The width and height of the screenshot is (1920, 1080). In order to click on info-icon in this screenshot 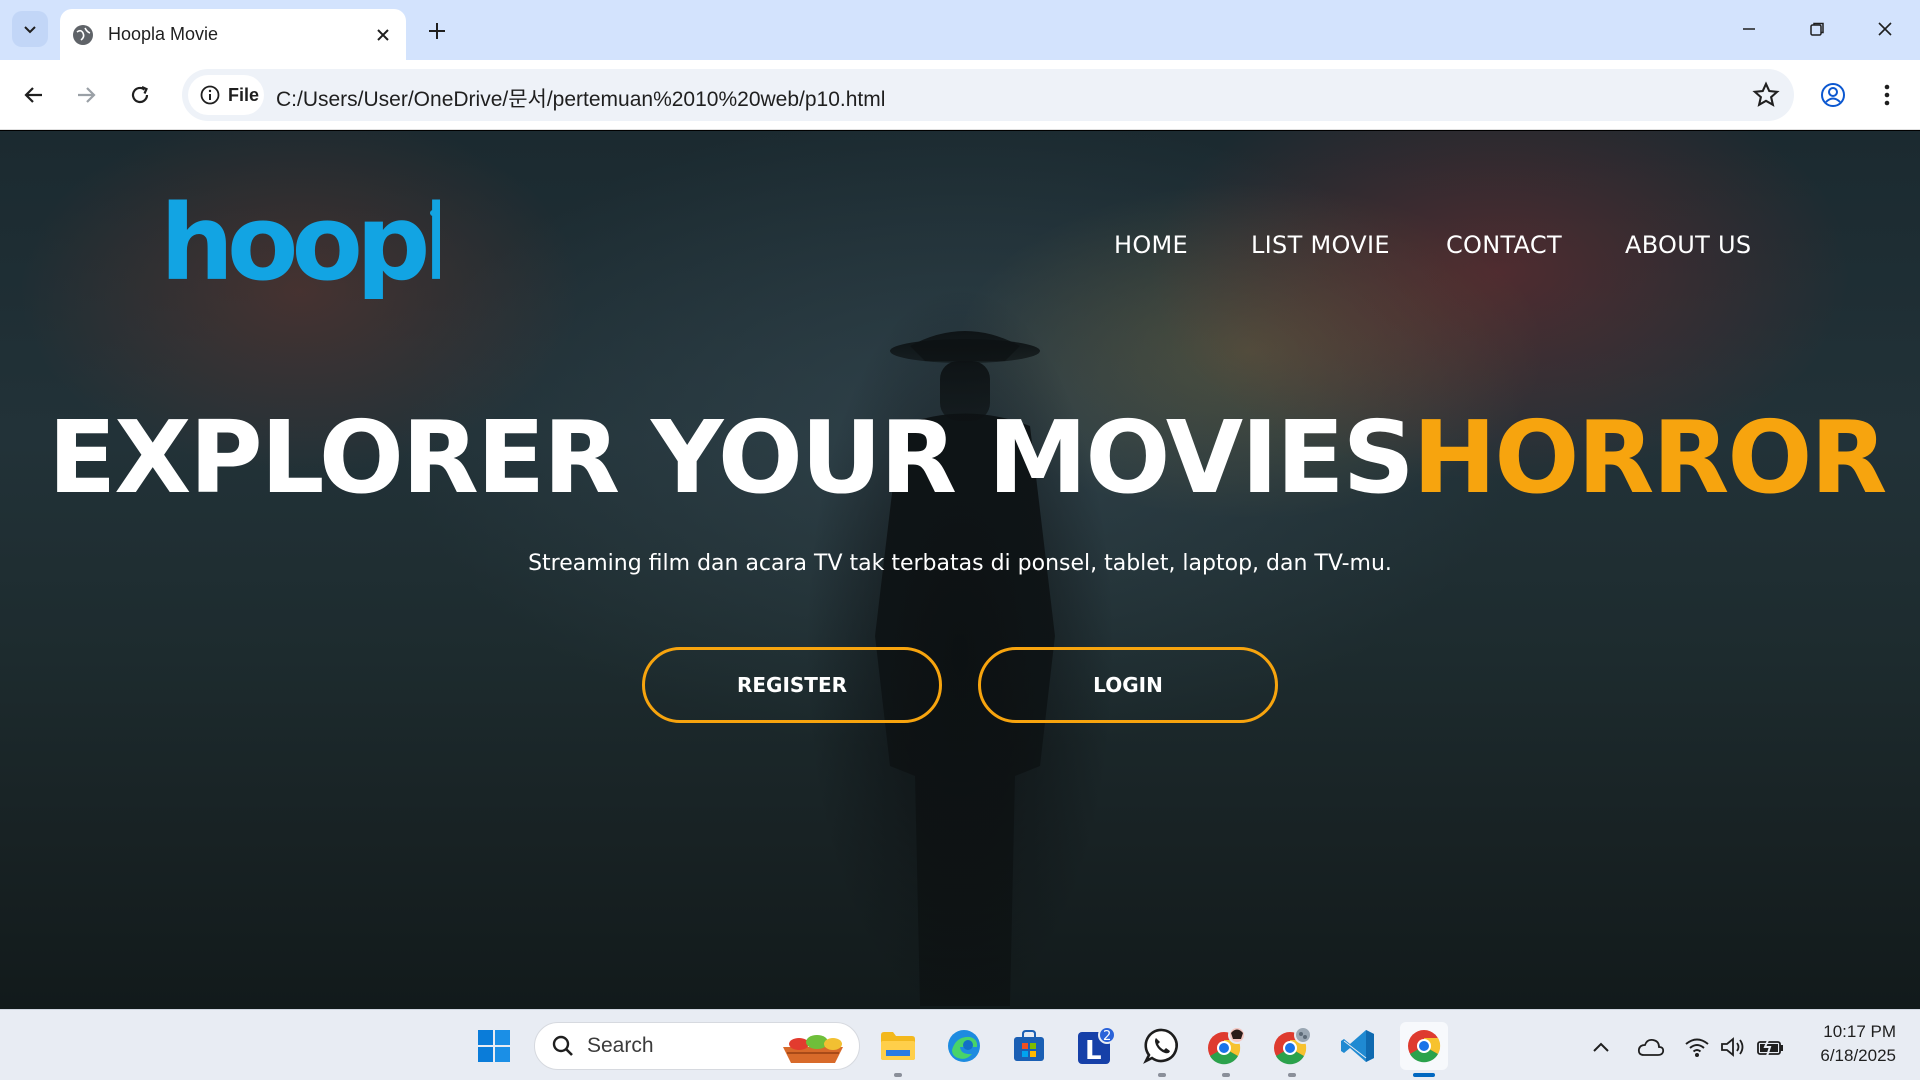, I will do `click(210, 95)`.